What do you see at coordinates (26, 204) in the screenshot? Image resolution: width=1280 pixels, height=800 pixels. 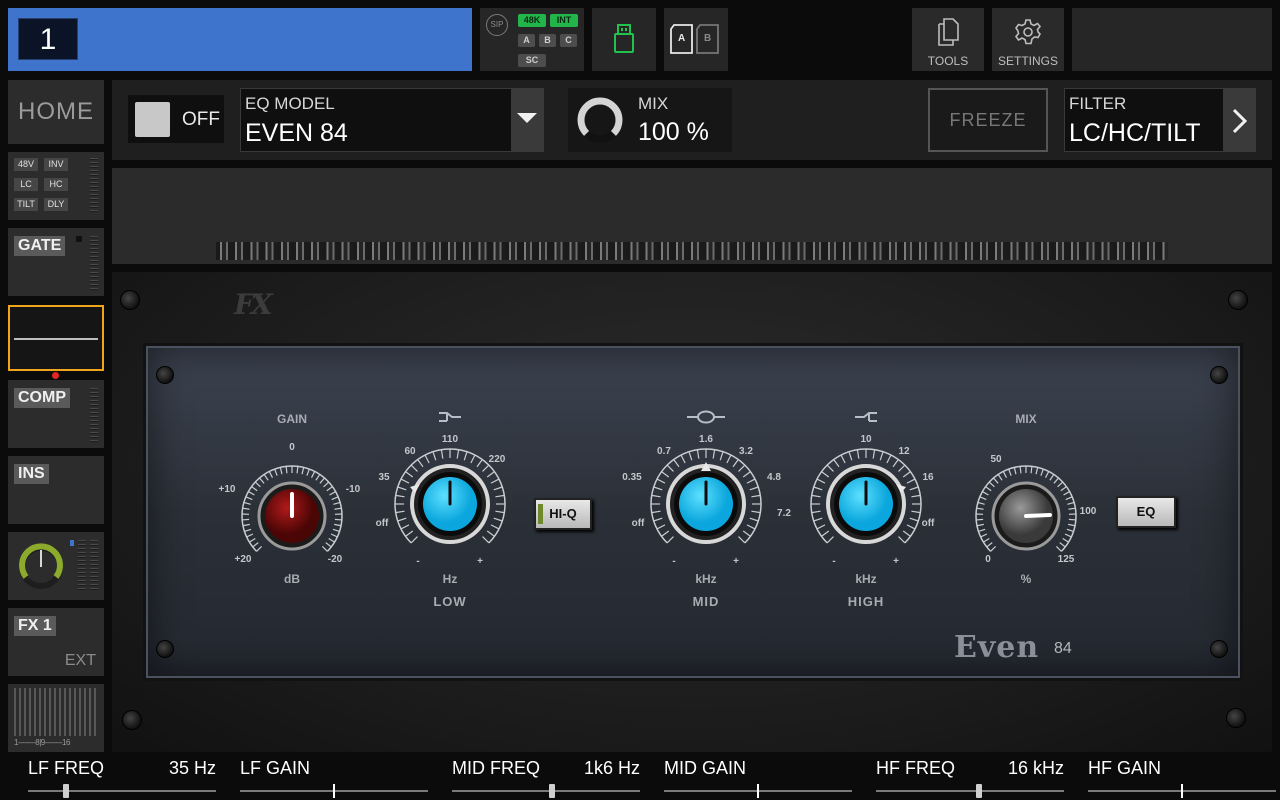 I see `tilt-tag: TILT` at bounding box center [26, 204].